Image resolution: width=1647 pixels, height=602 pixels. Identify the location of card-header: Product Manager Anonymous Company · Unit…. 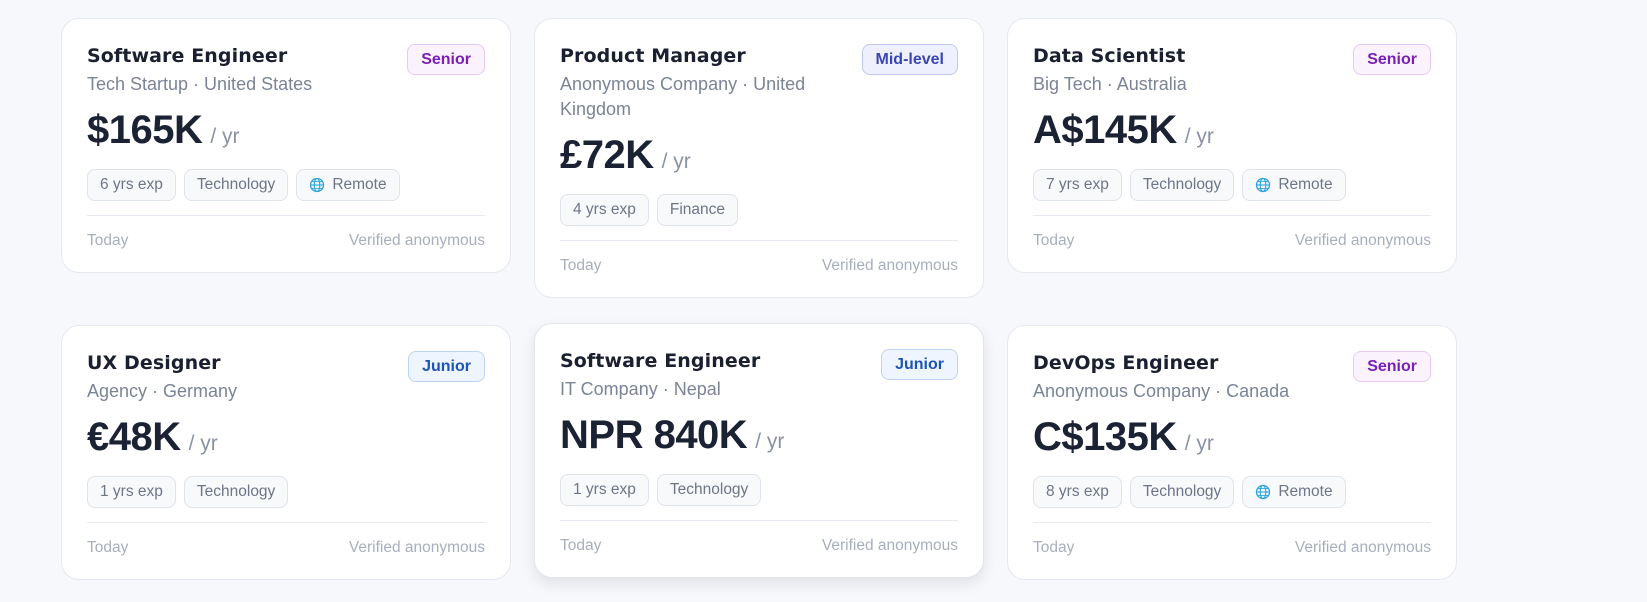
(759, 83).